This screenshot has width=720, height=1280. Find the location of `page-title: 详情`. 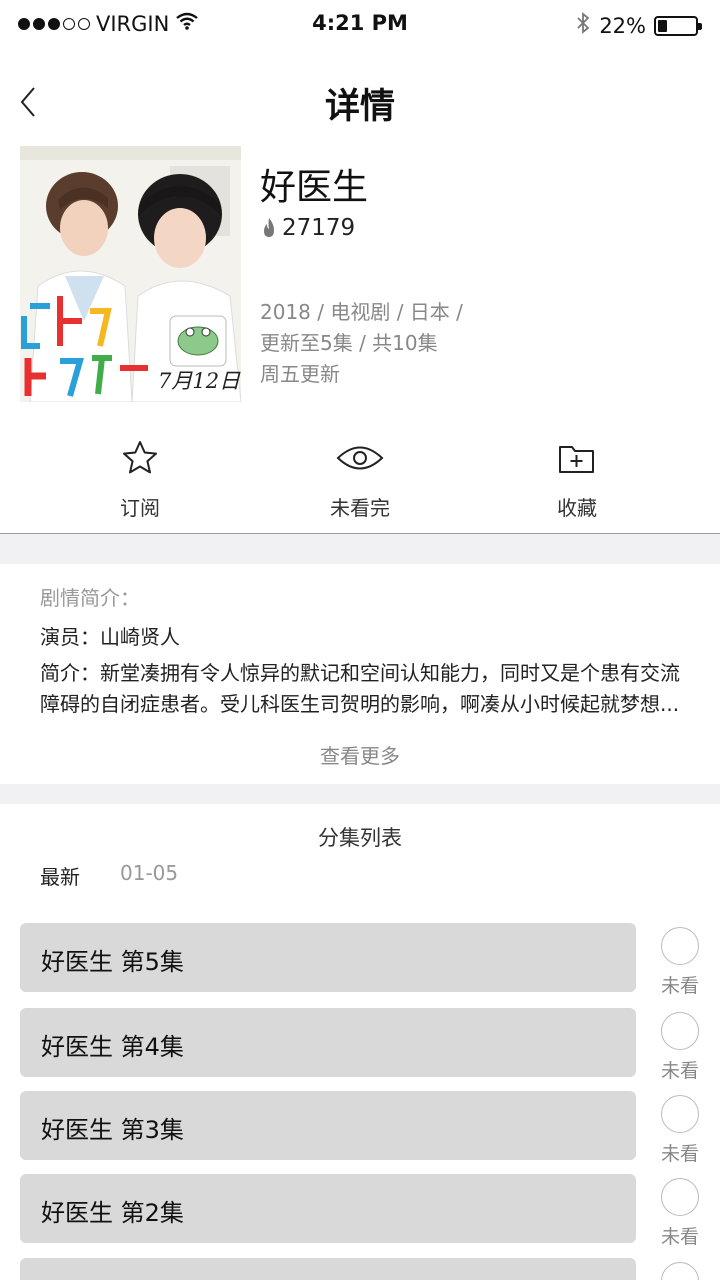

page-title: 详情 is located at coordinates (359, 107).